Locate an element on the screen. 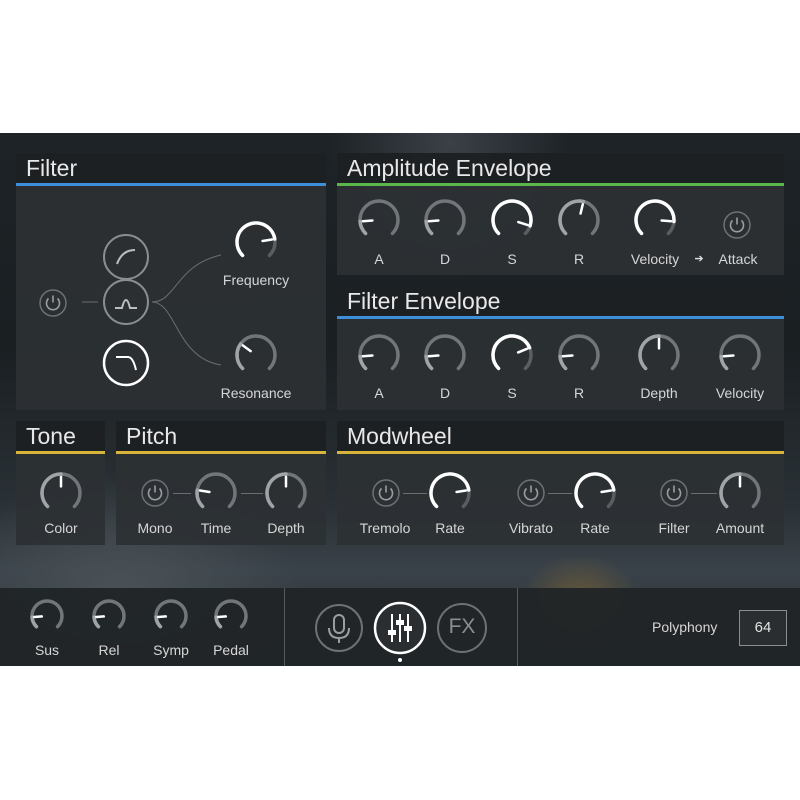 This screenshot has width=800, height=800. separator-left is located at coordinates (284, 627).